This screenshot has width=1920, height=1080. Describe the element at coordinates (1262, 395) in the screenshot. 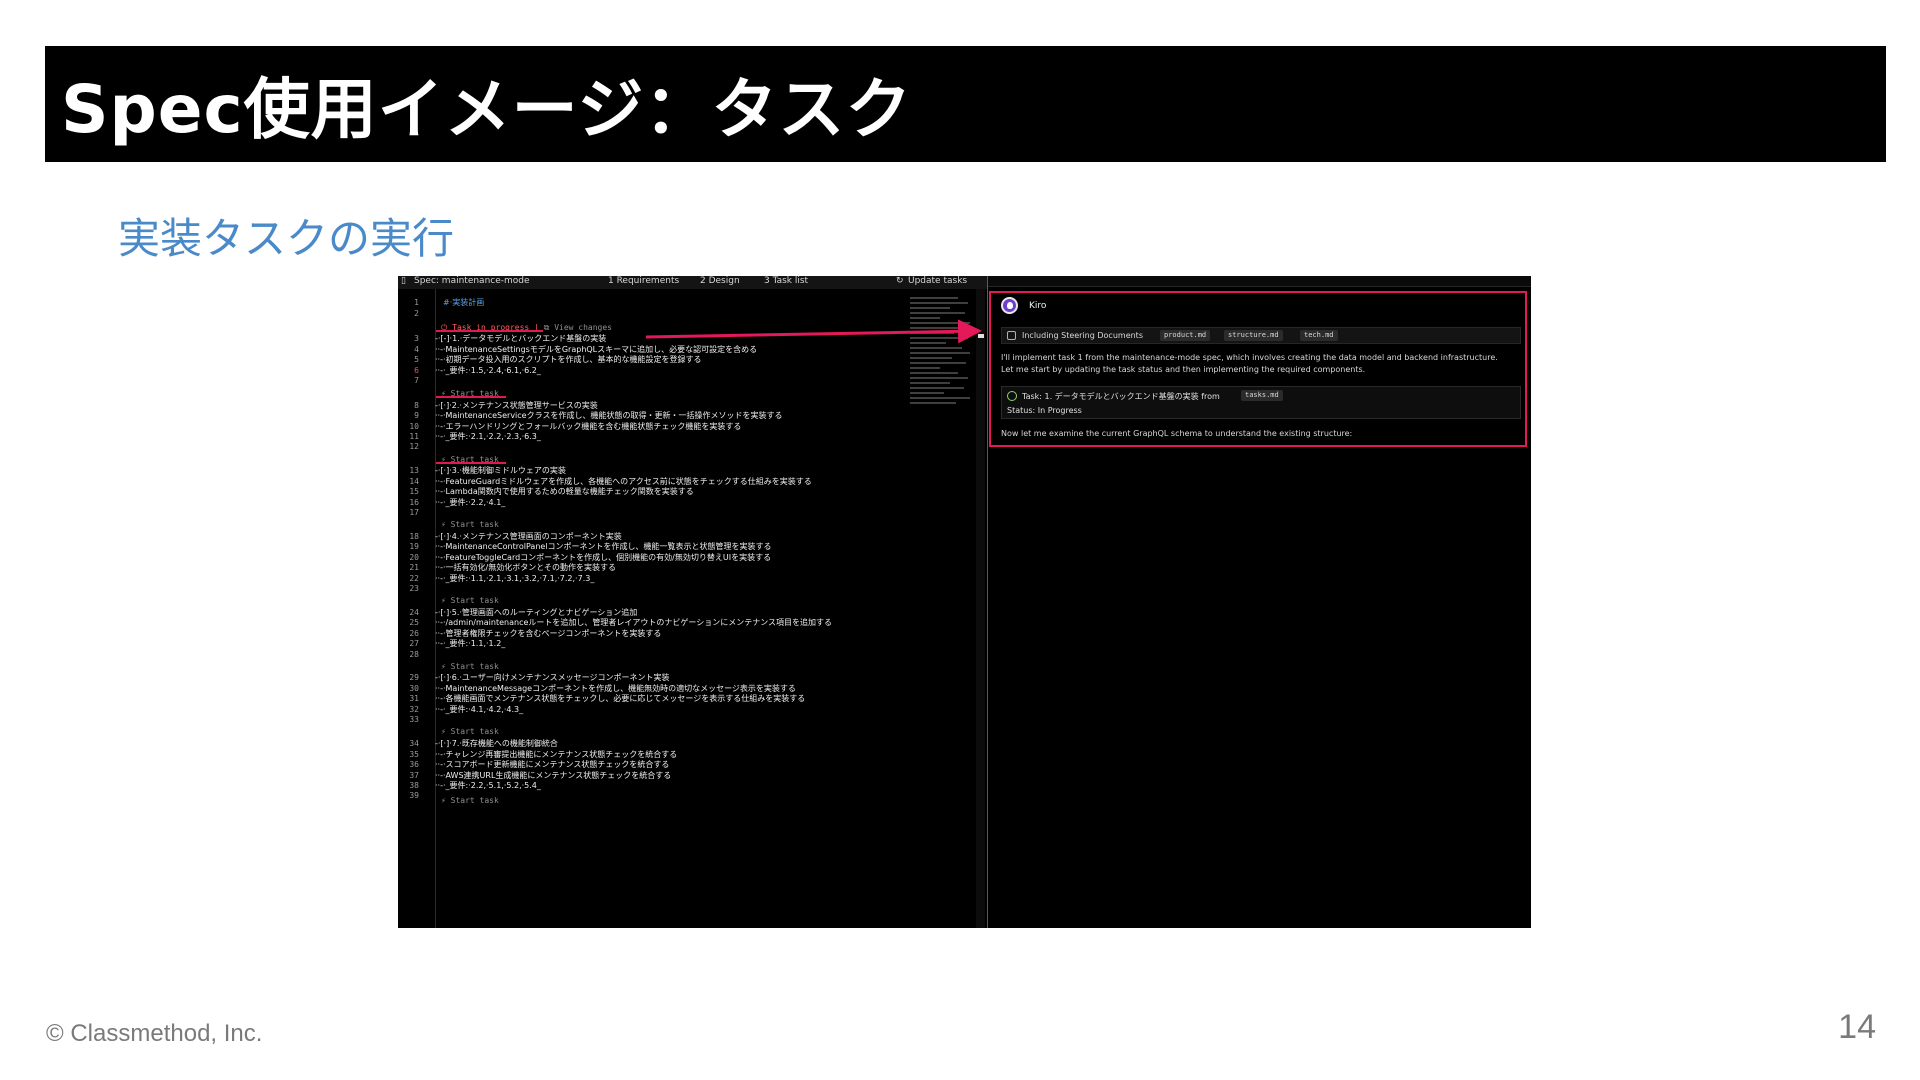

I see `tasks-file-chip: tasks.md` at that location.